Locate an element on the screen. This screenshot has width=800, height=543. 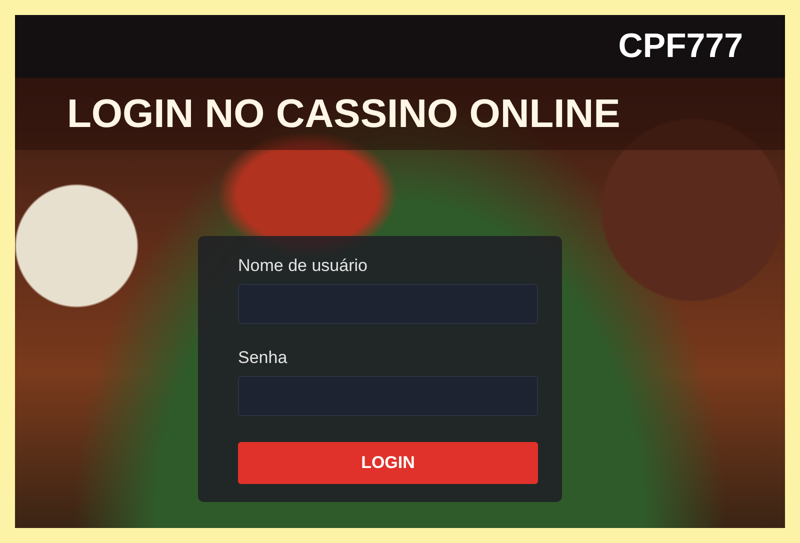
page-title: LOGIN NO CASSINO ONLINE is located at coordinates (343, 114).